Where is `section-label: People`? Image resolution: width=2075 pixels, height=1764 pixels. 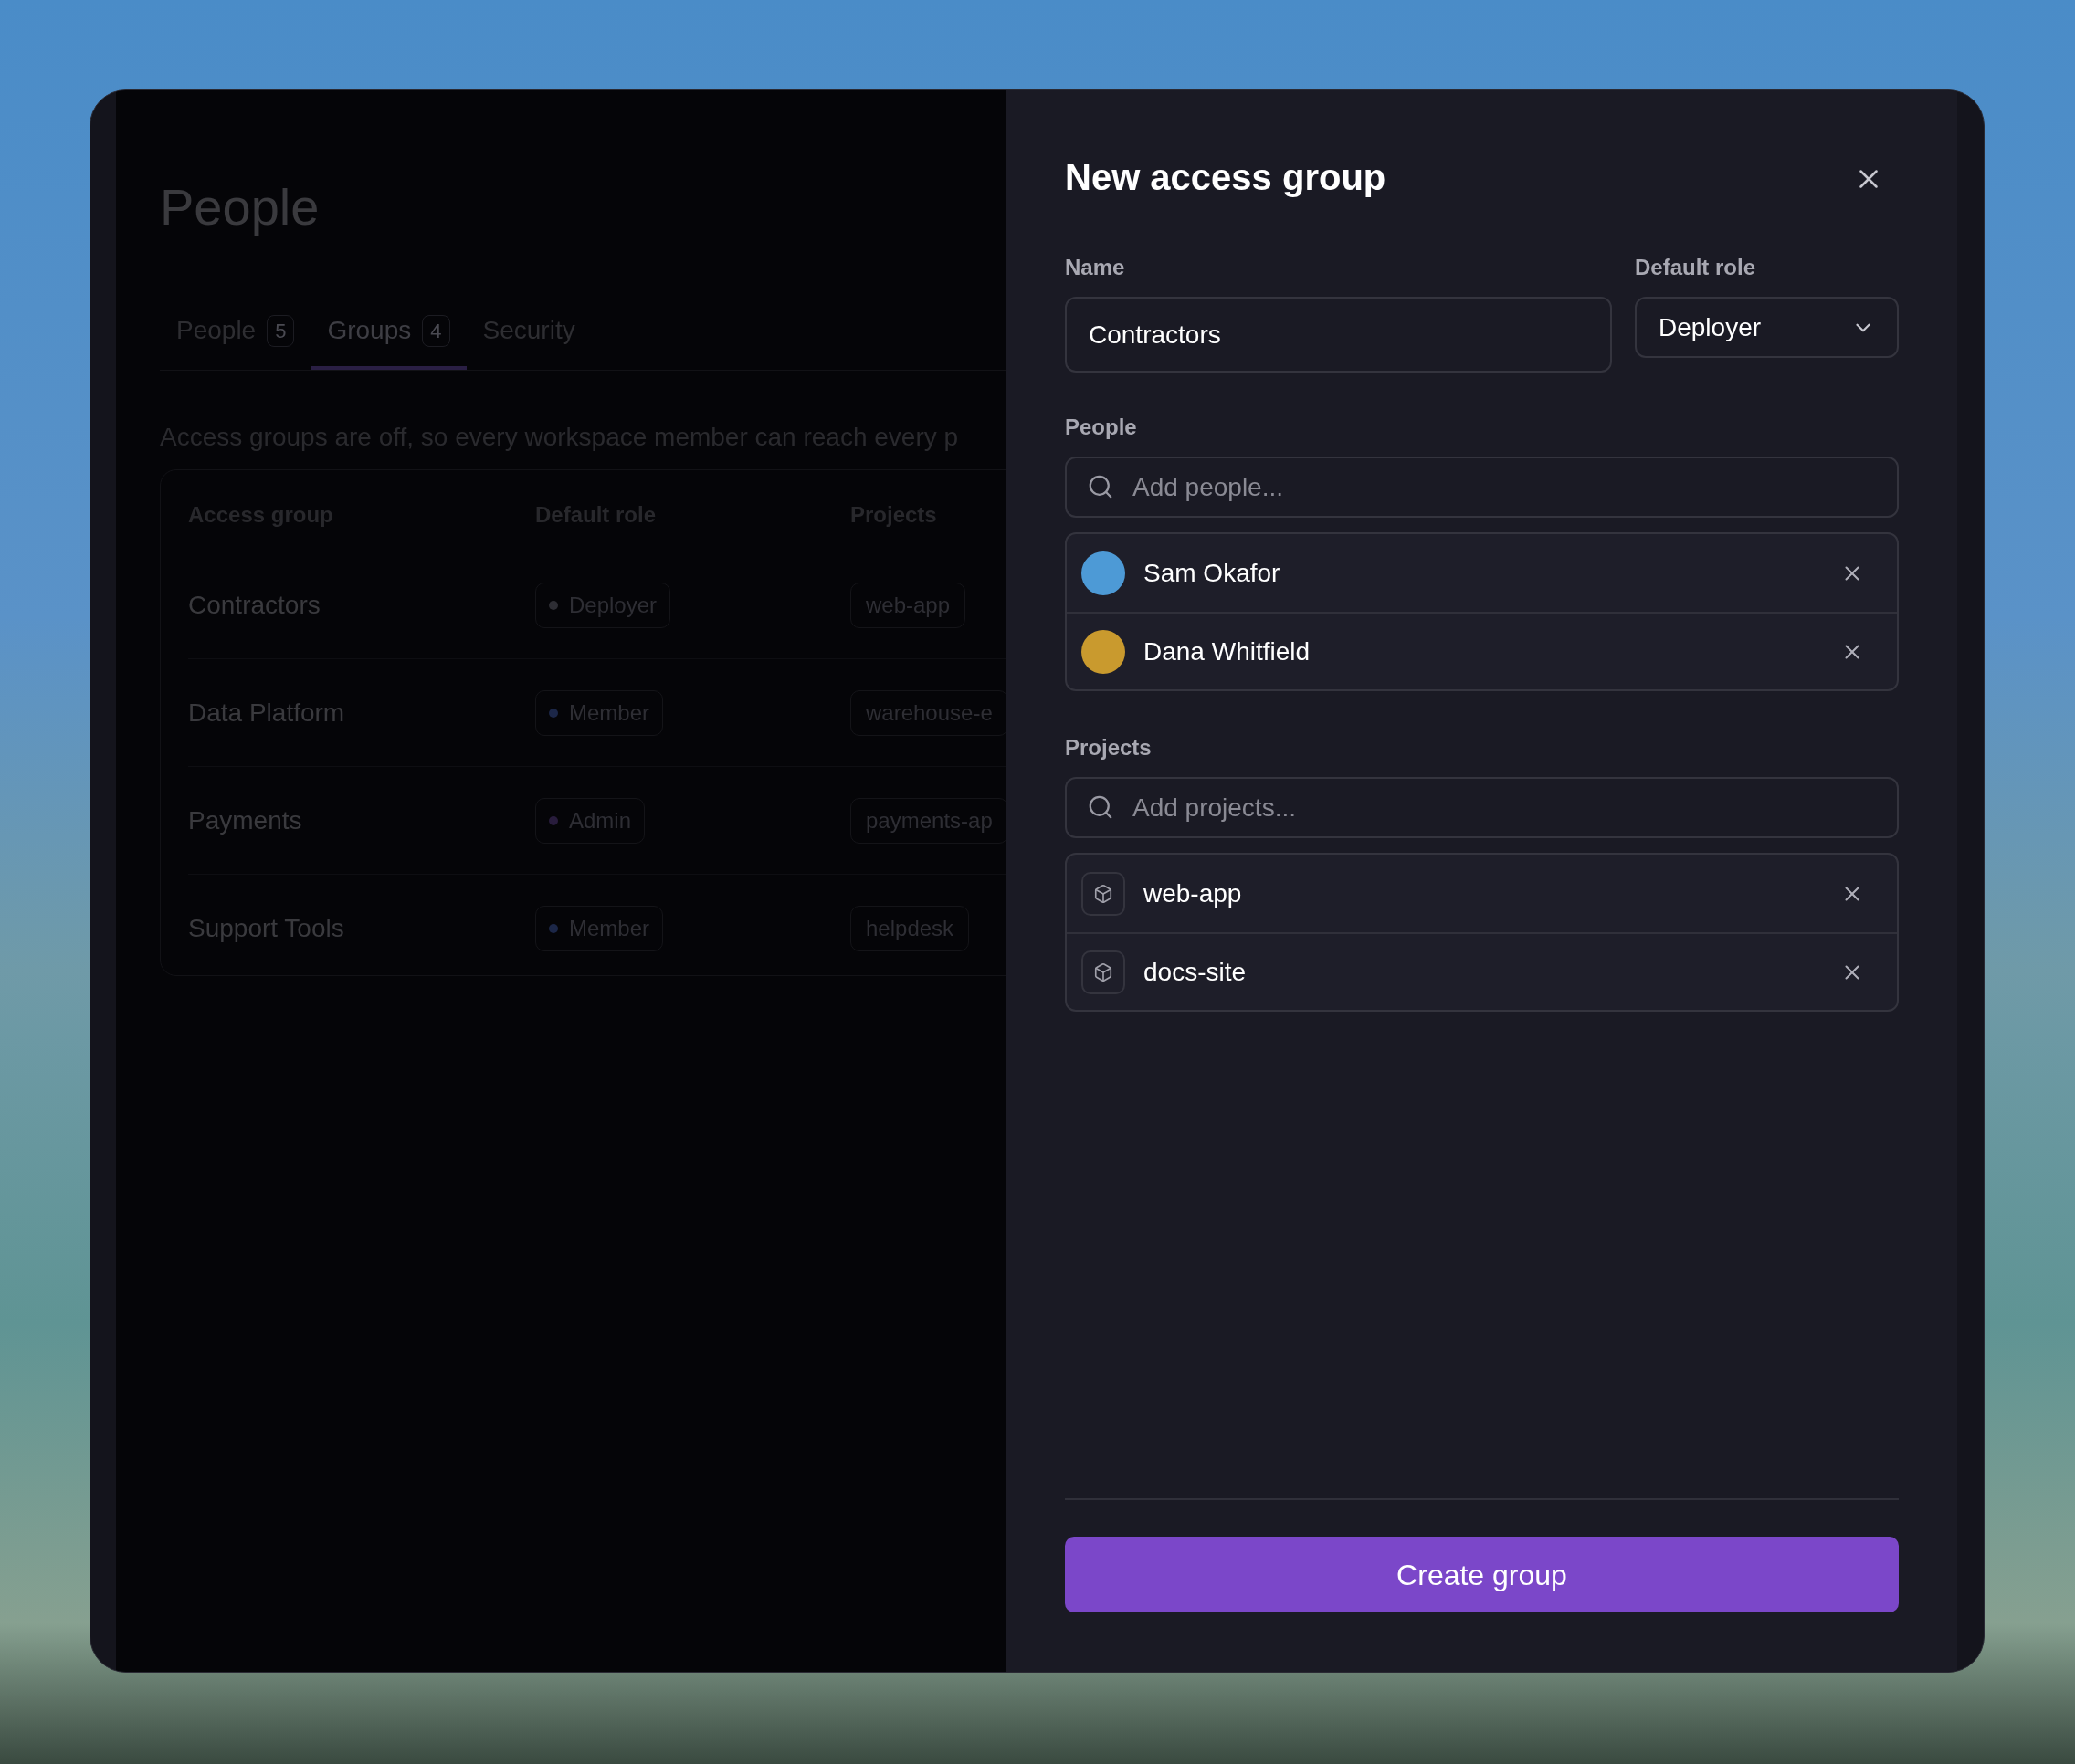 section-label: People is located at coordinates (1101, 428).